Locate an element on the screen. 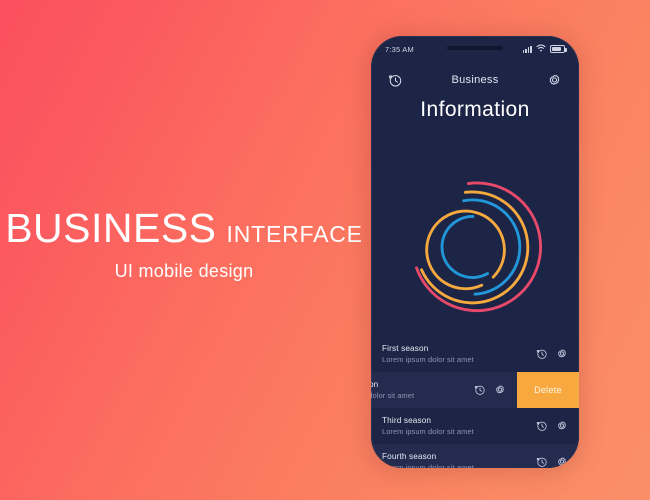 The image size is (650, 500). season-list: First season Lorem ipsum dolor sit amet is located at coordinates (475, 402).